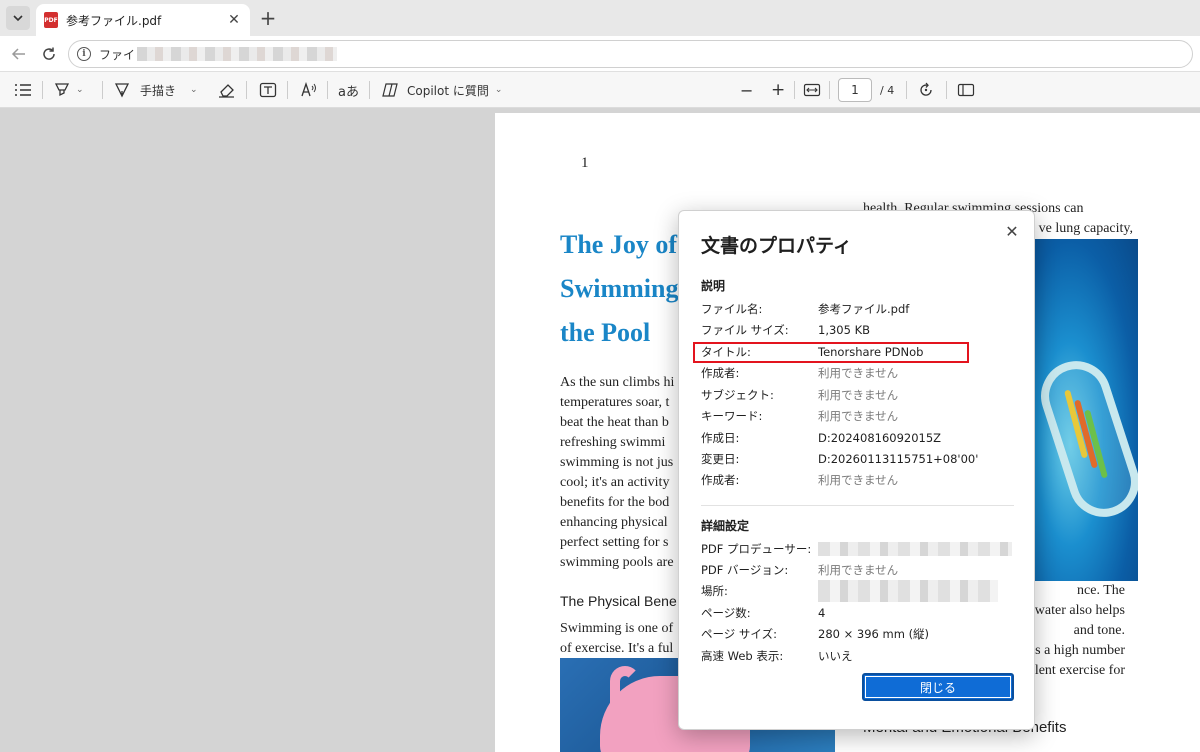 This screenshot has width=1200, height=752. What do you see at coordinates (776, 246) in the screenshot?
I see `dialog-title: 文書のプロパティ` at bounding box center [776, 246].